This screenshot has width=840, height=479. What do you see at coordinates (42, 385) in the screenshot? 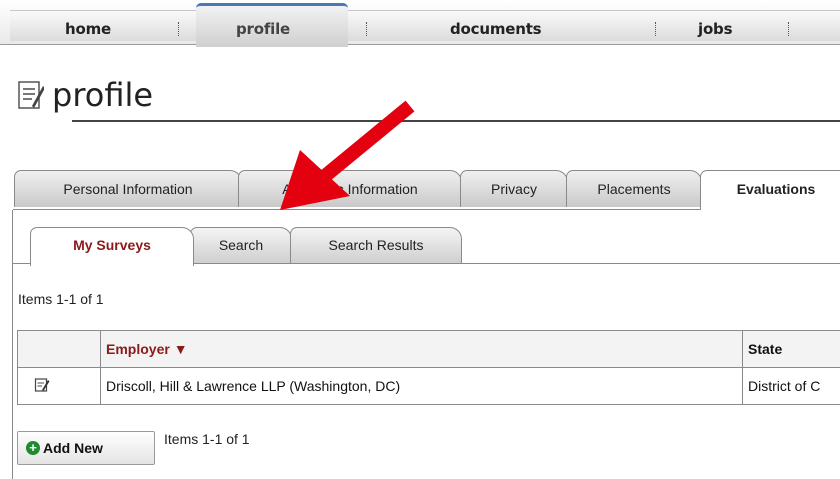
I see `edit-icon` at bounding box center [42, 385].